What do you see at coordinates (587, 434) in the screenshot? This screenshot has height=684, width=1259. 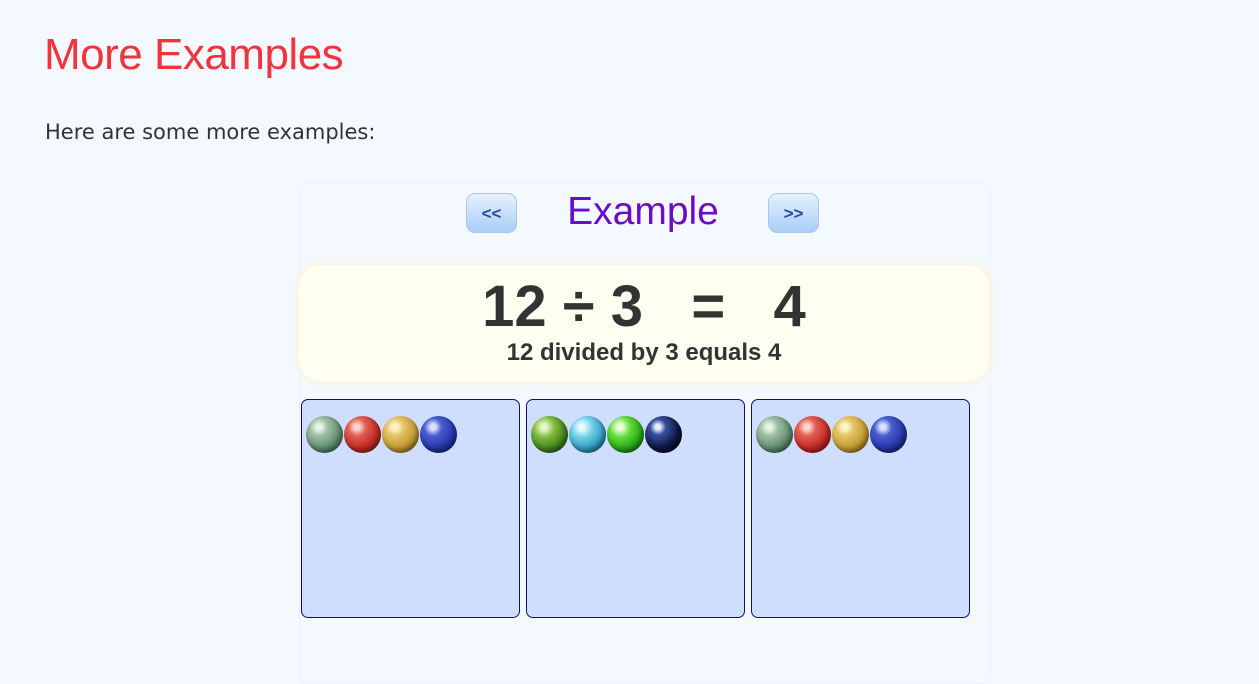 I see `teal-swirl-marble-icon` at bounding box center [587, 434].